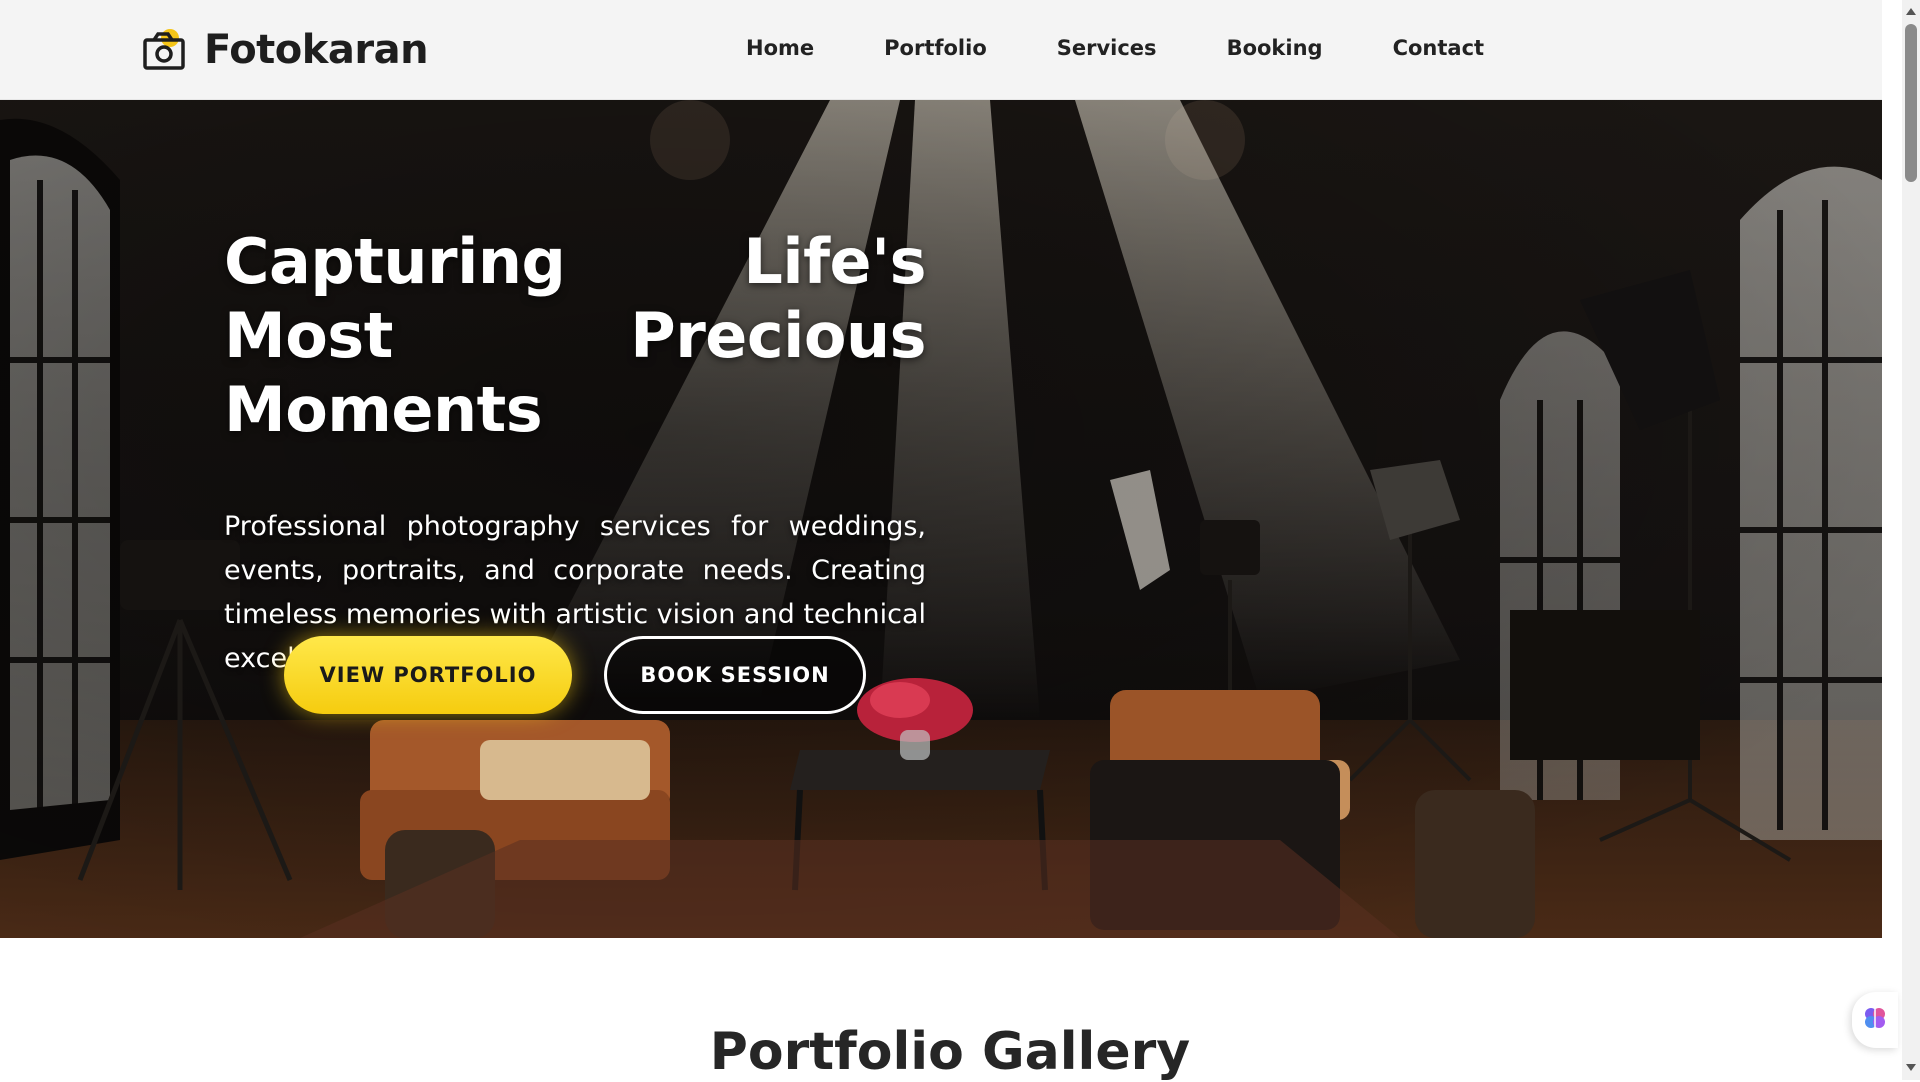  What do you see at coordinates (575, 675) in the screenshot?
I see `hero-cta-group: VIEW PORTFOLIO BOOK SESSION` at bounding box center [575, 675].